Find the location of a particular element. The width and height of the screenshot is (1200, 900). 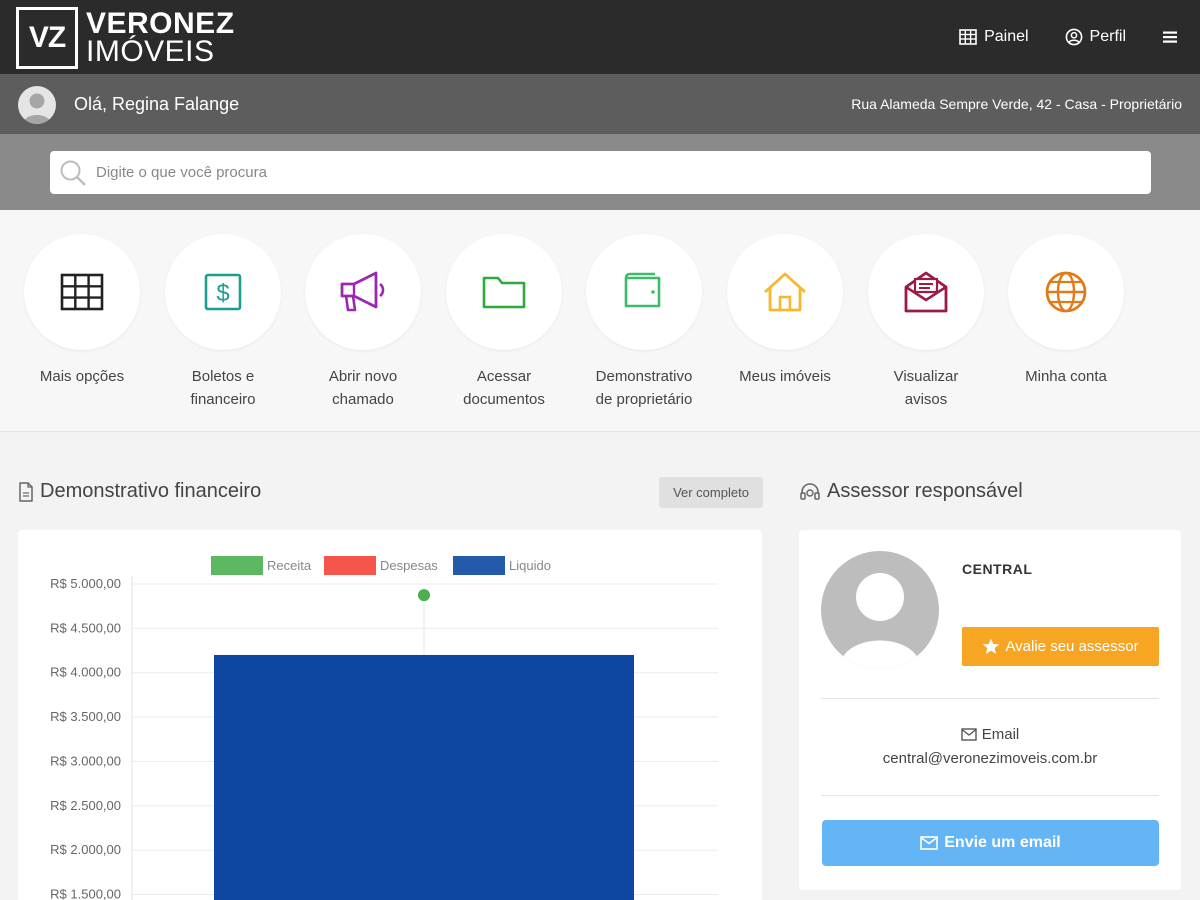

shortcut-abrir-chamado: Abrir novo chamado is located at coordinates (363, 322).